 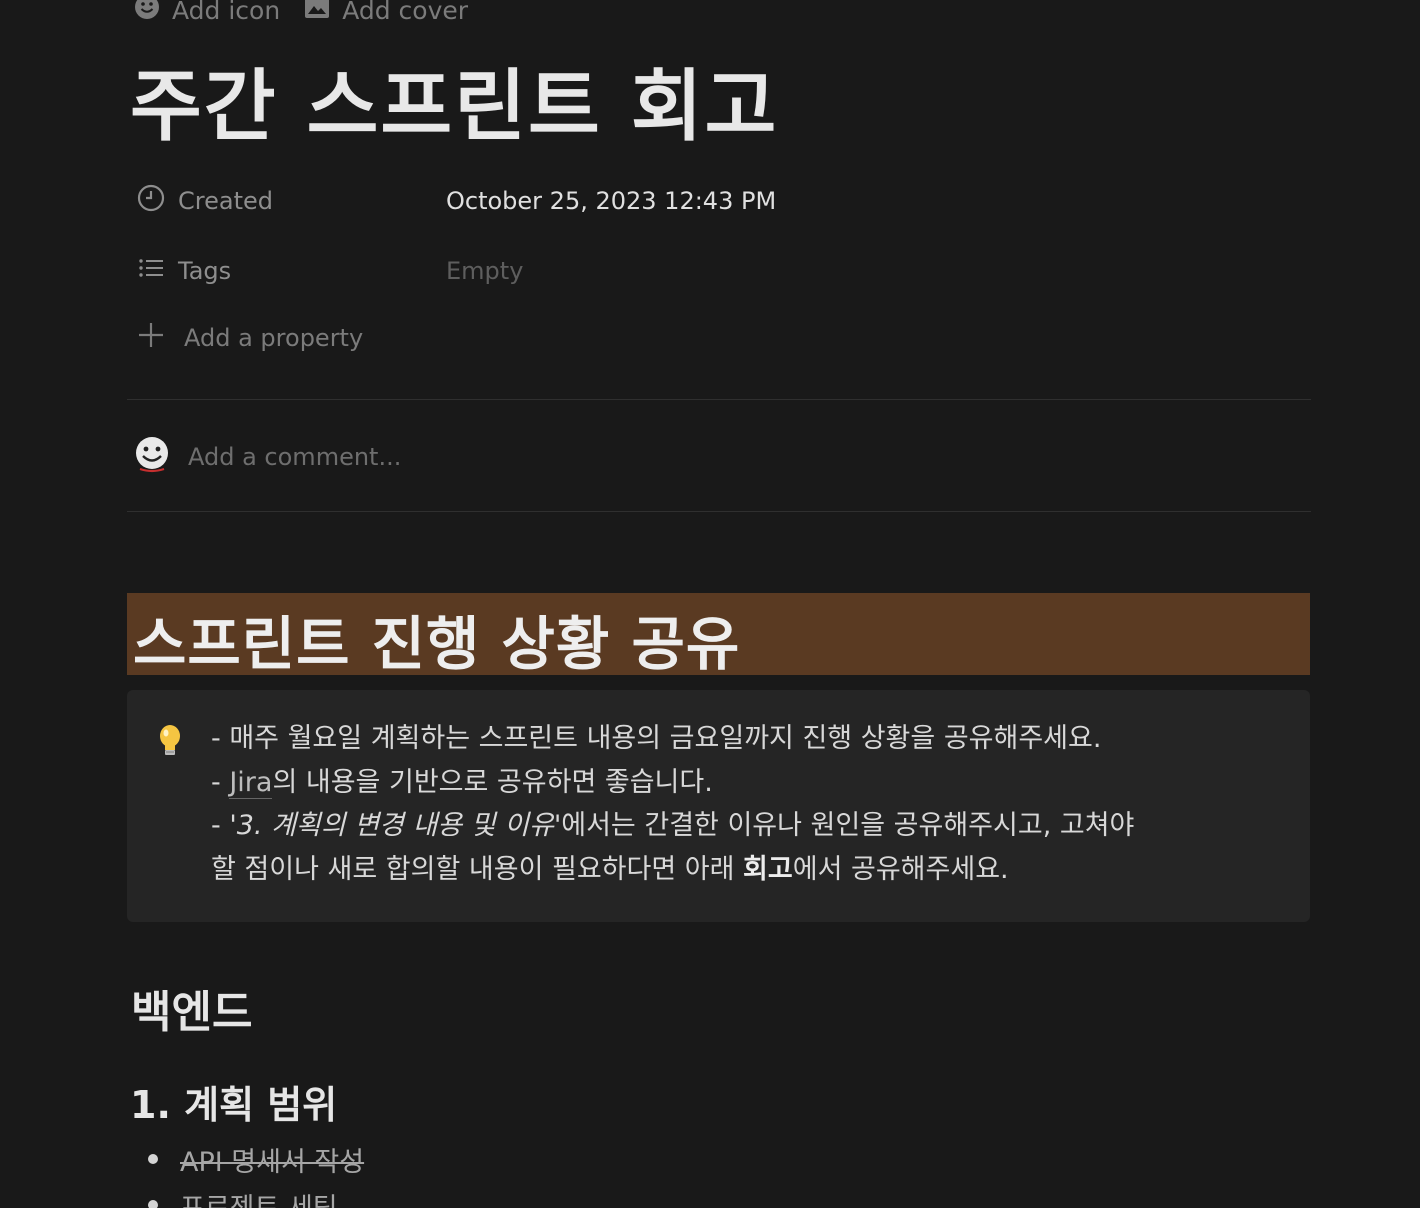 What do you see at coordinates (611, 201) in the screenshot?
I see `property-value-created: October 25, 2023 12:43 PM` at bounding box center [611, 201].